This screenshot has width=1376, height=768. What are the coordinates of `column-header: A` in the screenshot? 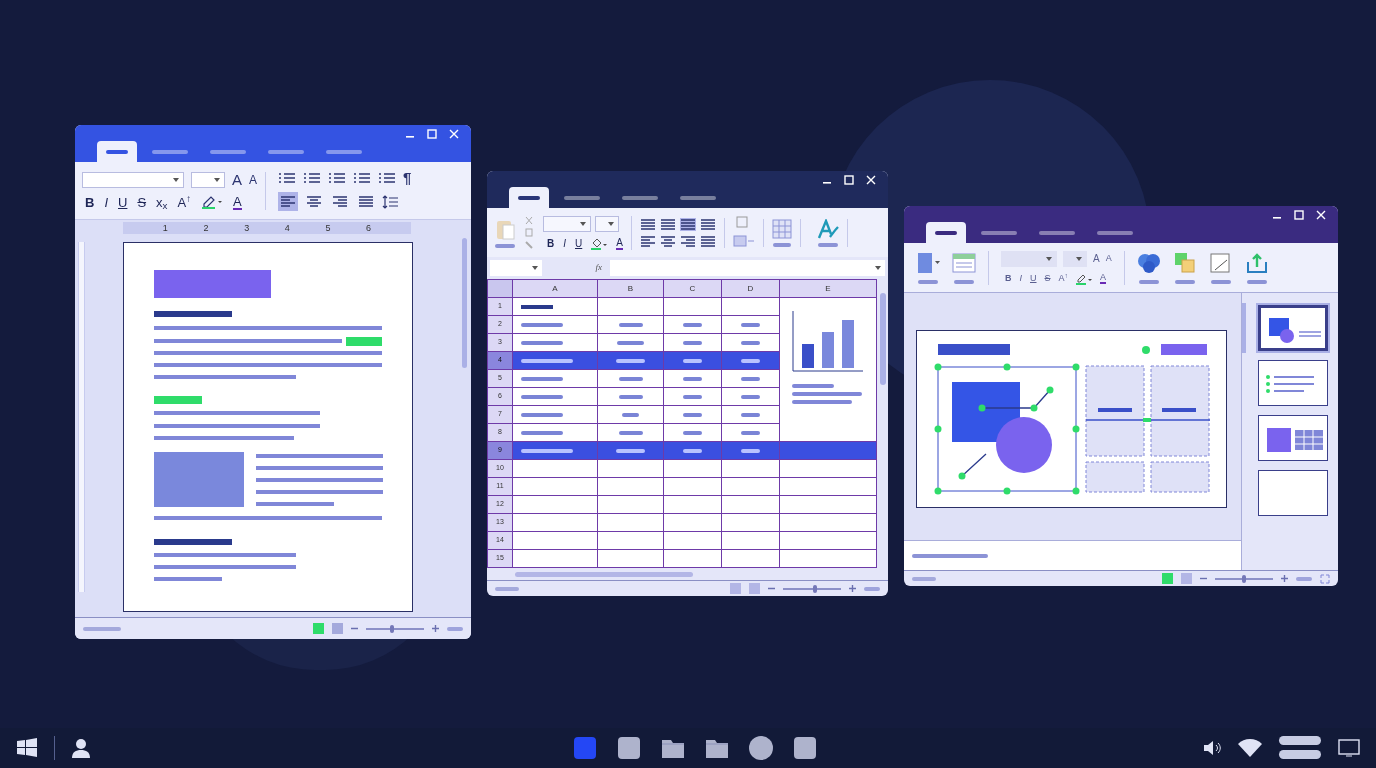 It's located at (555, 289).